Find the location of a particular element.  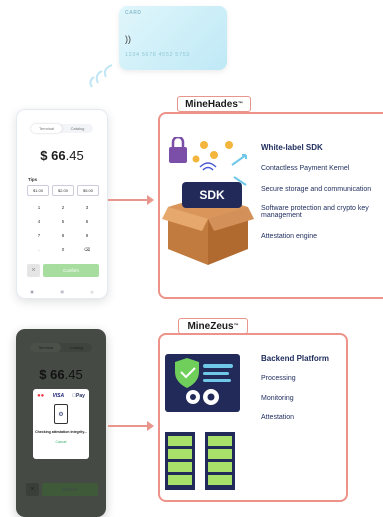

contactless-waves-icon is located at coordinates (101, 76).